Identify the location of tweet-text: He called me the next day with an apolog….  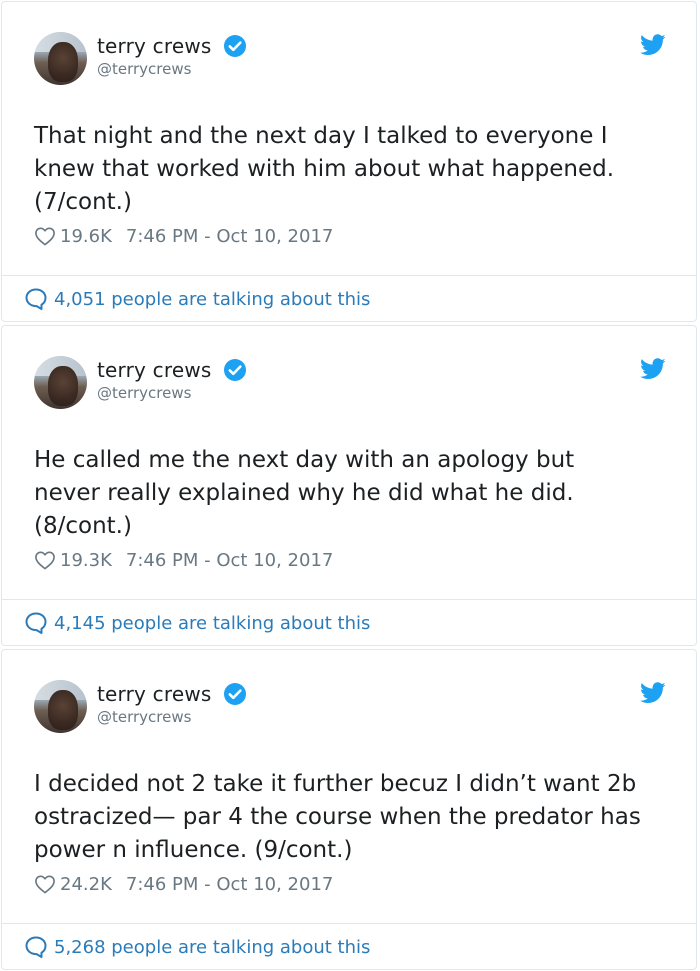
(304, 493).